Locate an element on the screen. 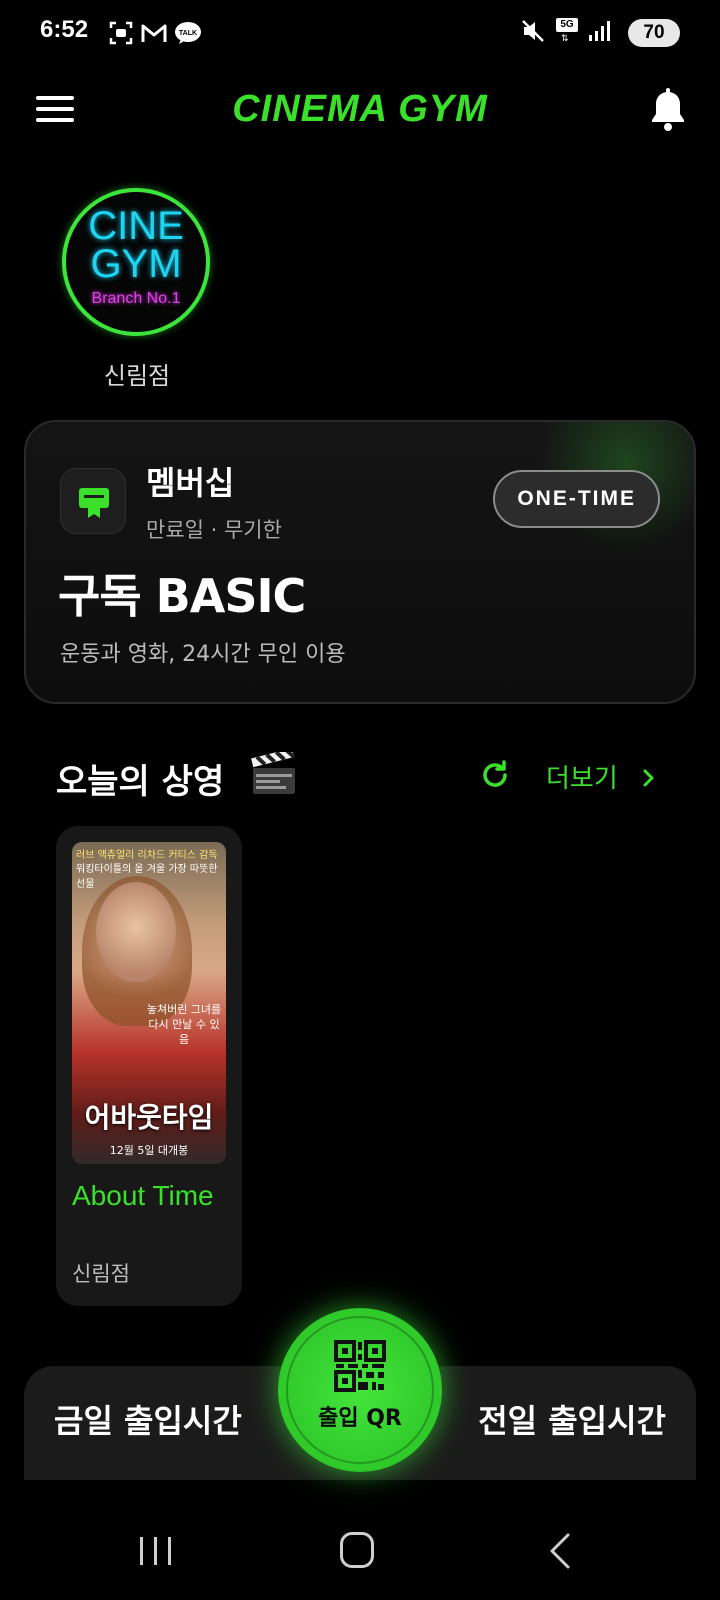 This screenshot has height=1600, width=720. screenshot-icon is located at coordinates (121, 33).